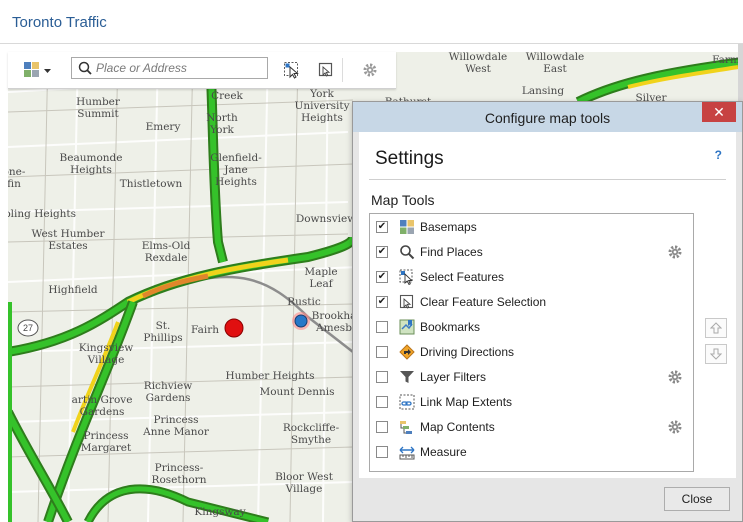  Describe the element at coordinates (163, 332) in the screenshot. I see `map-label: St. Phillips` at that location.